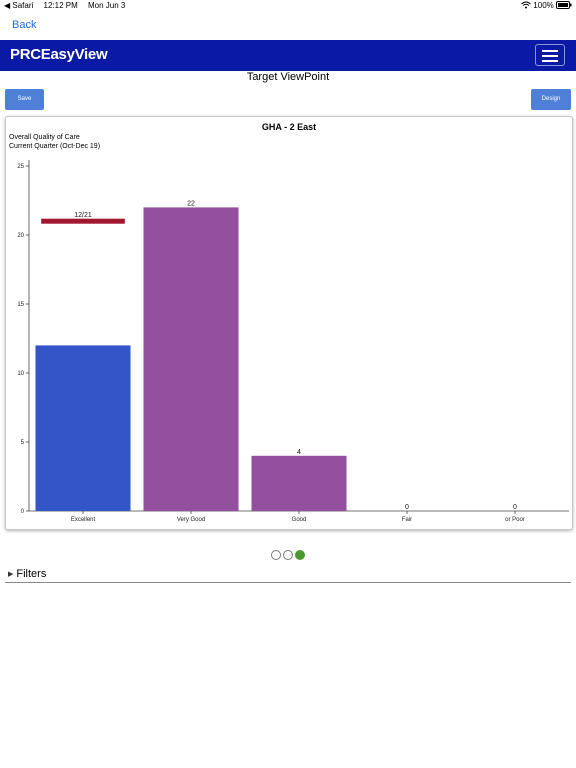  Describe the element at coordinates (288, 77) in the screenshot. I see `page-title: Target ViewPoint` at that location.